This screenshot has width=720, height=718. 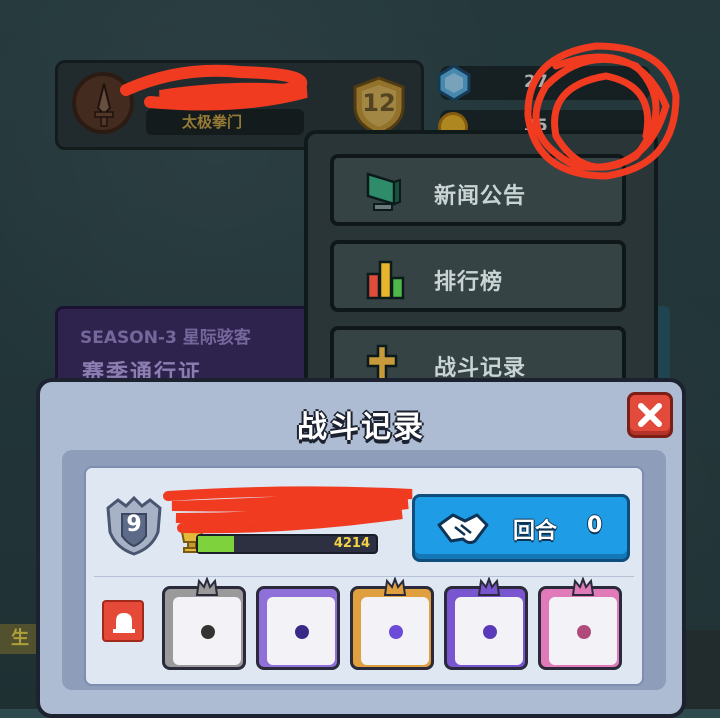 I want to click on divider, so click(x=364, y=576).